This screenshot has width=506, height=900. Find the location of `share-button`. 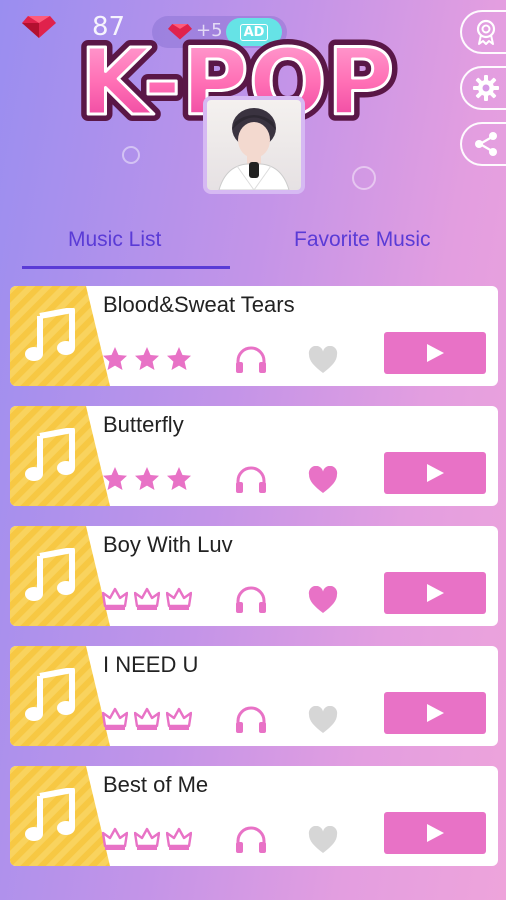

share-button is located at coordinates (483, 144).